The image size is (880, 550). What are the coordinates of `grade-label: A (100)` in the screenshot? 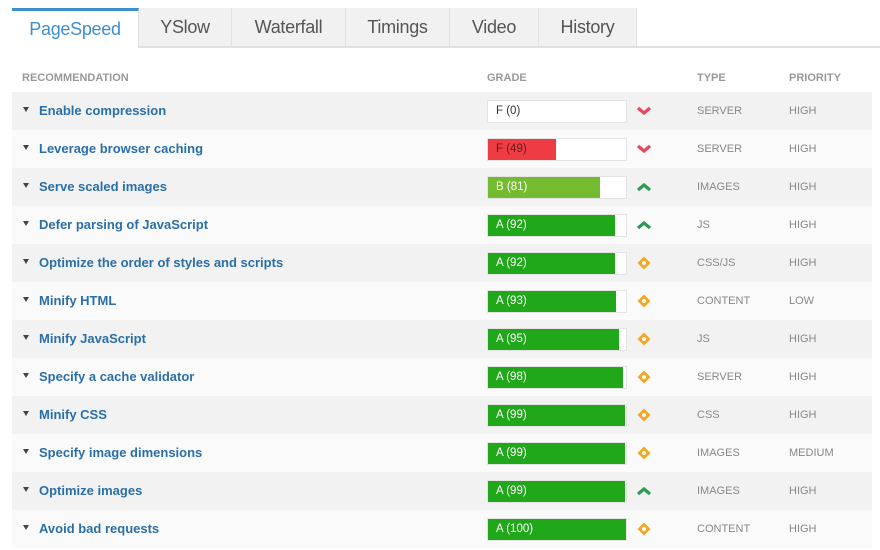 It's located at (515, 529).